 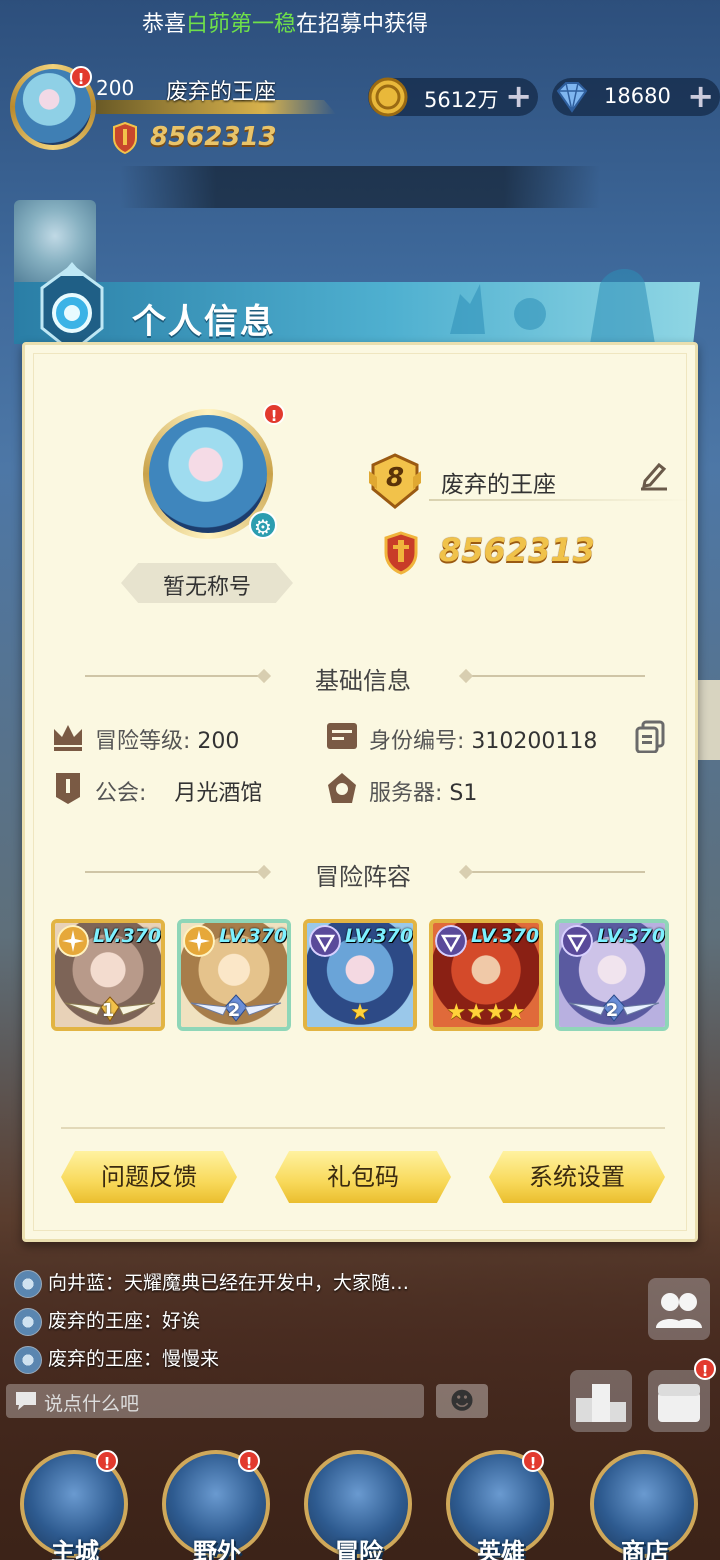 I want to click on friends-icon, so click(x=679, y=1310).